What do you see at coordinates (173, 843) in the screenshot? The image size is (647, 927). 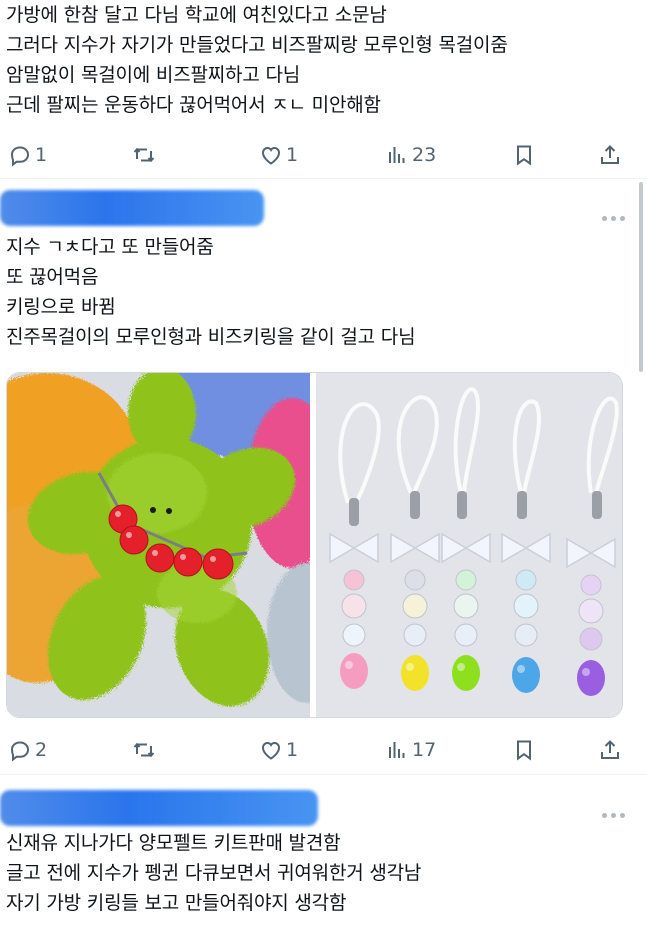 I see `tweet3-line: 신재유 지나가다 양모펠트 키트판매 발견함` at bounding box center [173, 843].